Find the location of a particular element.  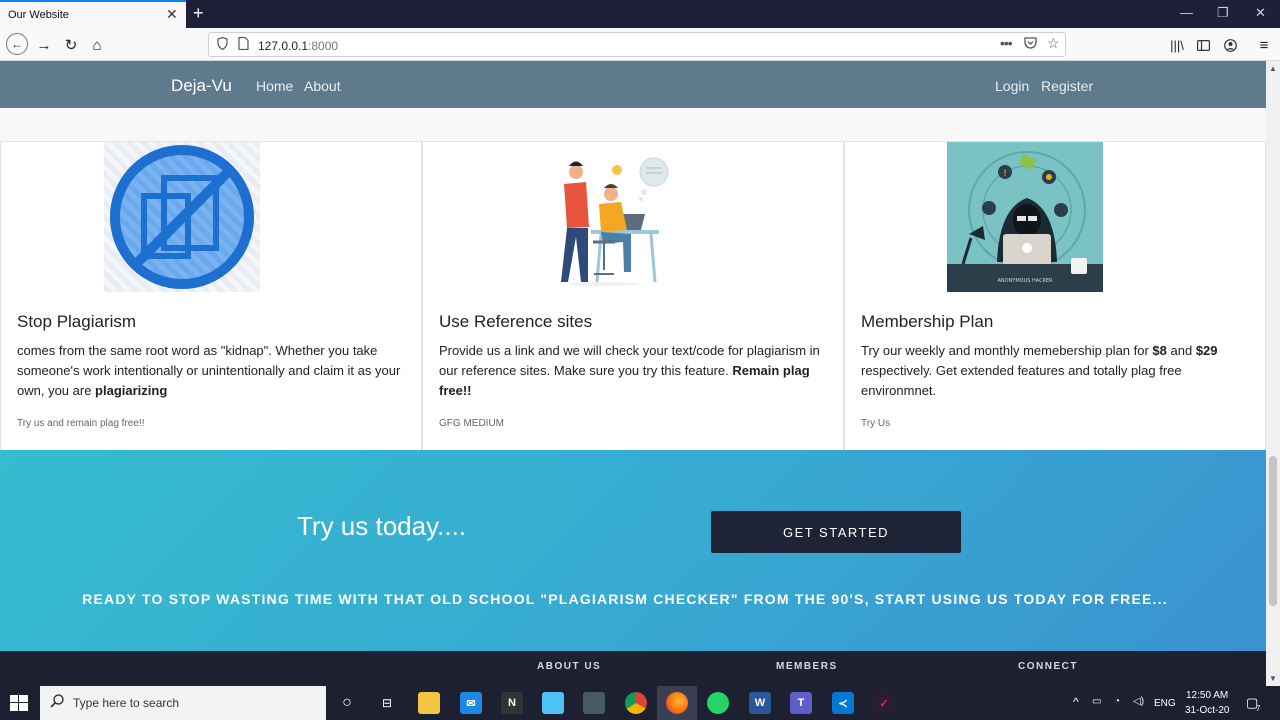

url-text: 127.0.0.1:8000 is located at coordinates (298, 46).